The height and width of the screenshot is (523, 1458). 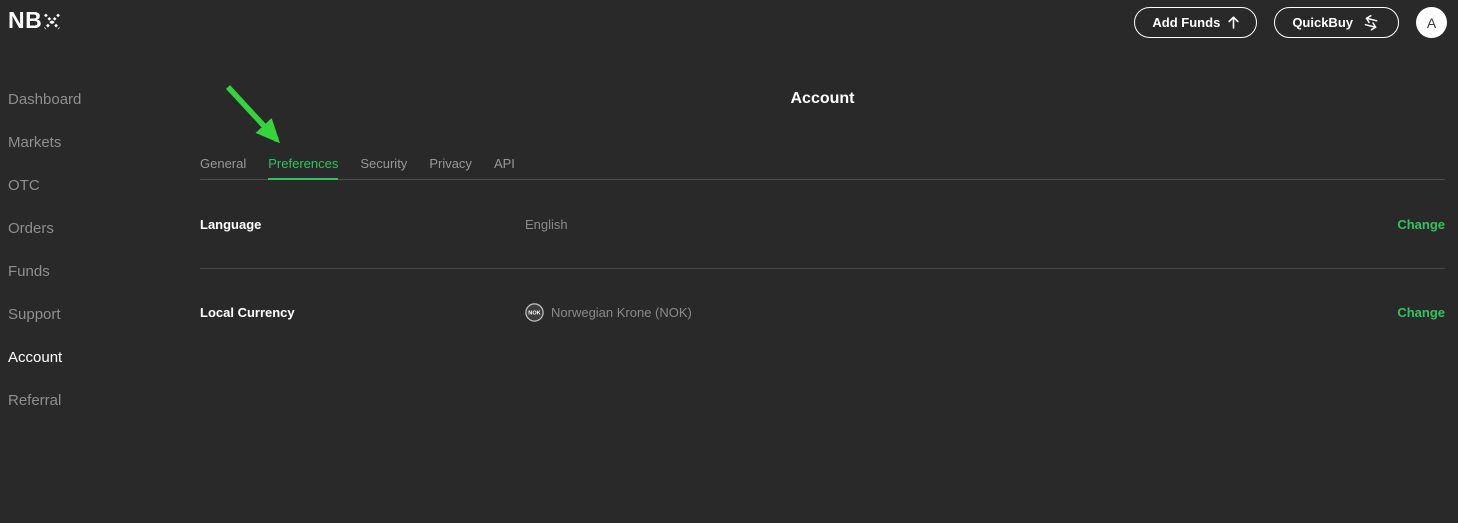 I want to click on quickbuy-button: QuickBuy, so click(x=1336, y=22).